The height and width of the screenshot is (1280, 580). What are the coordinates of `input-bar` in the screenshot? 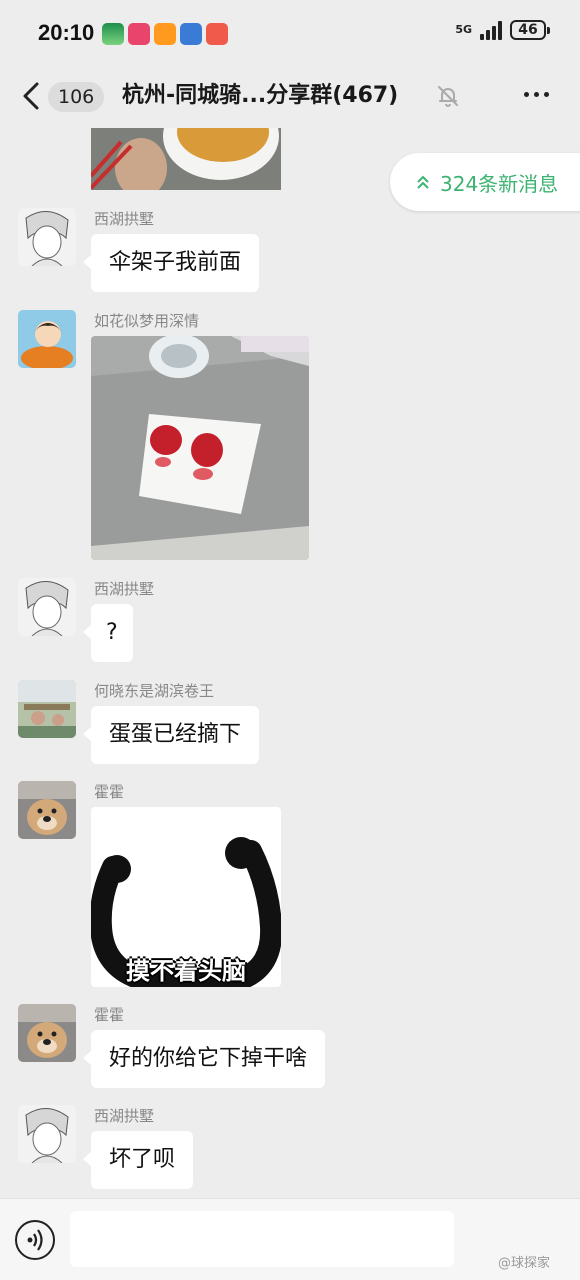 It's located at (290, 1239).